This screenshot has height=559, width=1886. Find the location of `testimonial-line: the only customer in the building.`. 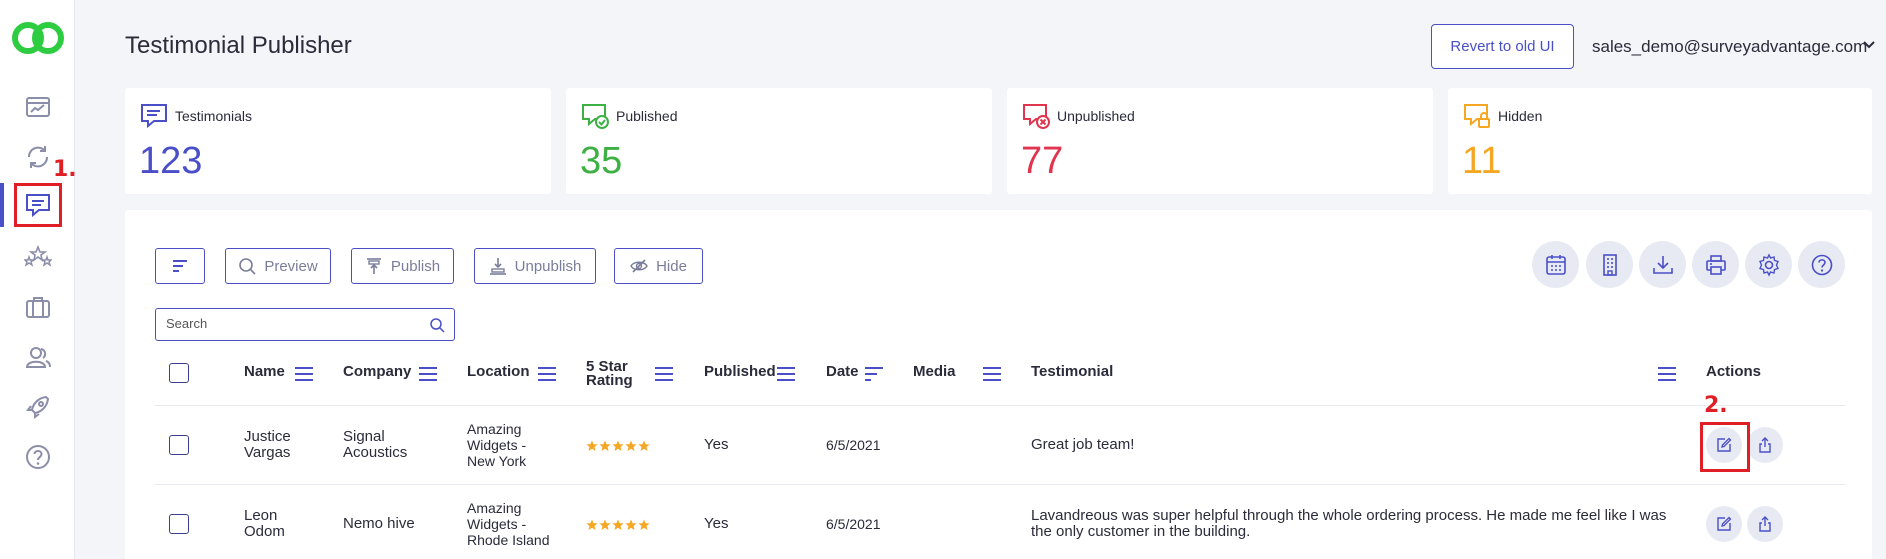

testimonial-line: the only customer in the building. is located at coordinates (1141, 531).